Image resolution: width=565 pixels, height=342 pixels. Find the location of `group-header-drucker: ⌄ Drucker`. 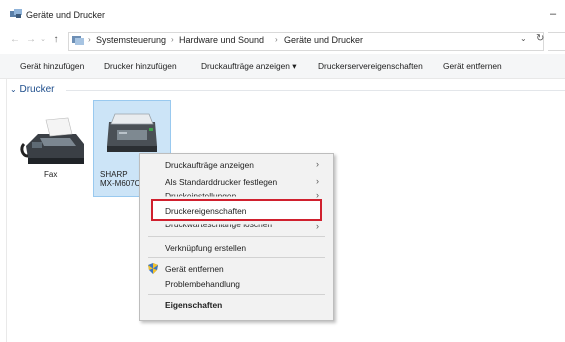

group-header-drucker: ⌄ Drucker is located at coordinates (32, 89).